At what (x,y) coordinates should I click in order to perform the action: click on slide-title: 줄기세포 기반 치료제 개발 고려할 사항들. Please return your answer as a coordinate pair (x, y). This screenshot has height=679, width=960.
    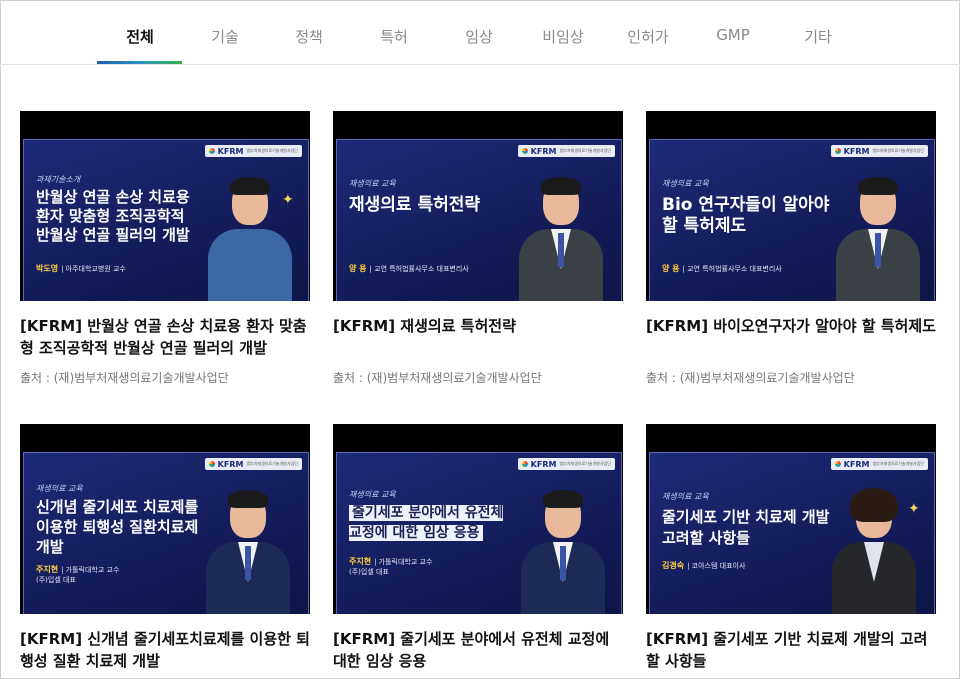
    Looking at the image, I should click on (746, 527).